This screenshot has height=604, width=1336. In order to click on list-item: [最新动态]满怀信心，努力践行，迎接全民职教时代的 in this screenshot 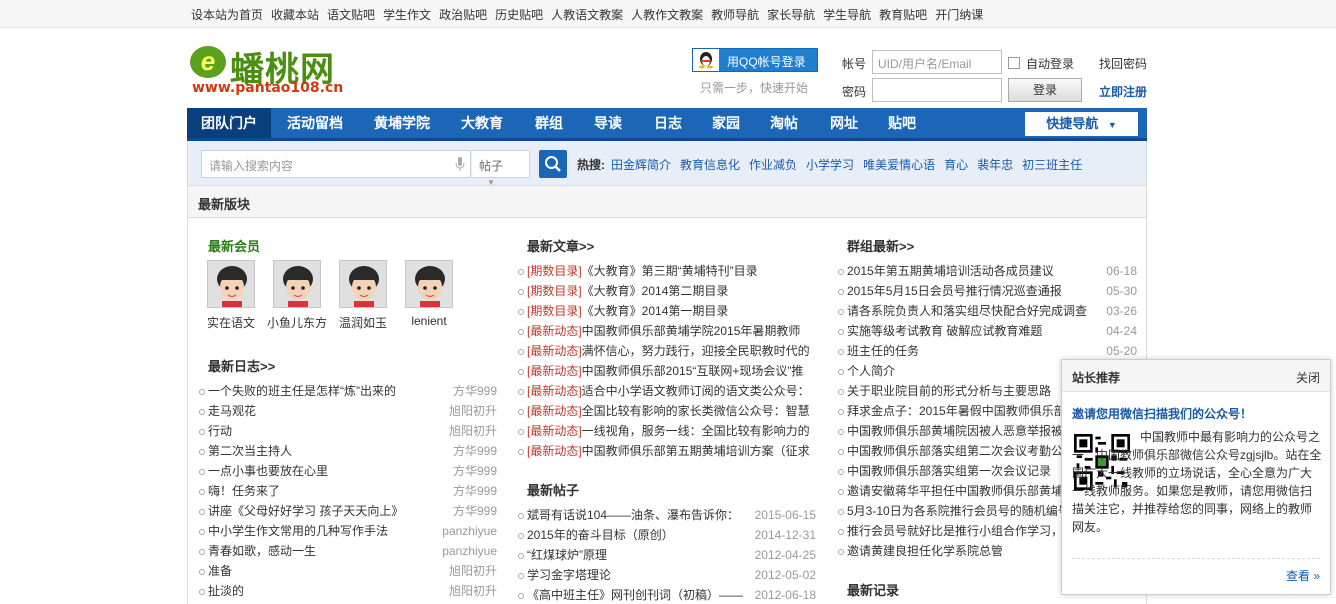, I will do `click(666, 351)`.